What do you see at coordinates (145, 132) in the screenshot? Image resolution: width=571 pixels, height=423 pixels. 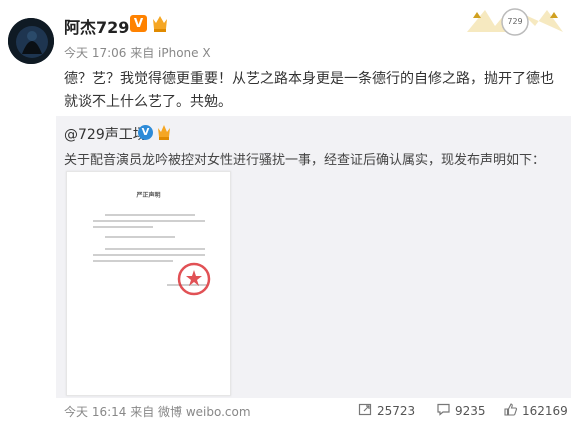 I see `verified-blue-v-icon: V` at bounding box center [145, 132].